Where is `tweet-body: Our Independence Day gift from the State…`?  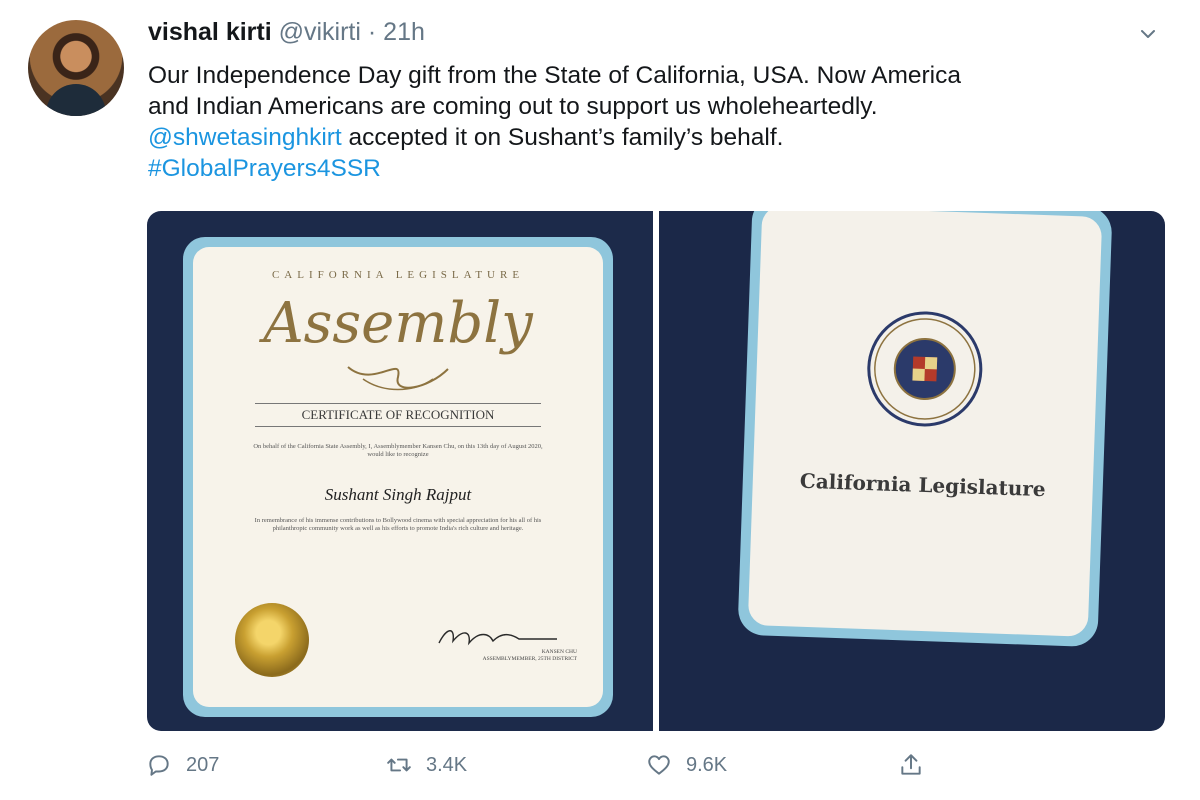 tweet-body: Our Independence Day gift from the State… is located at coordinates (653, 122).